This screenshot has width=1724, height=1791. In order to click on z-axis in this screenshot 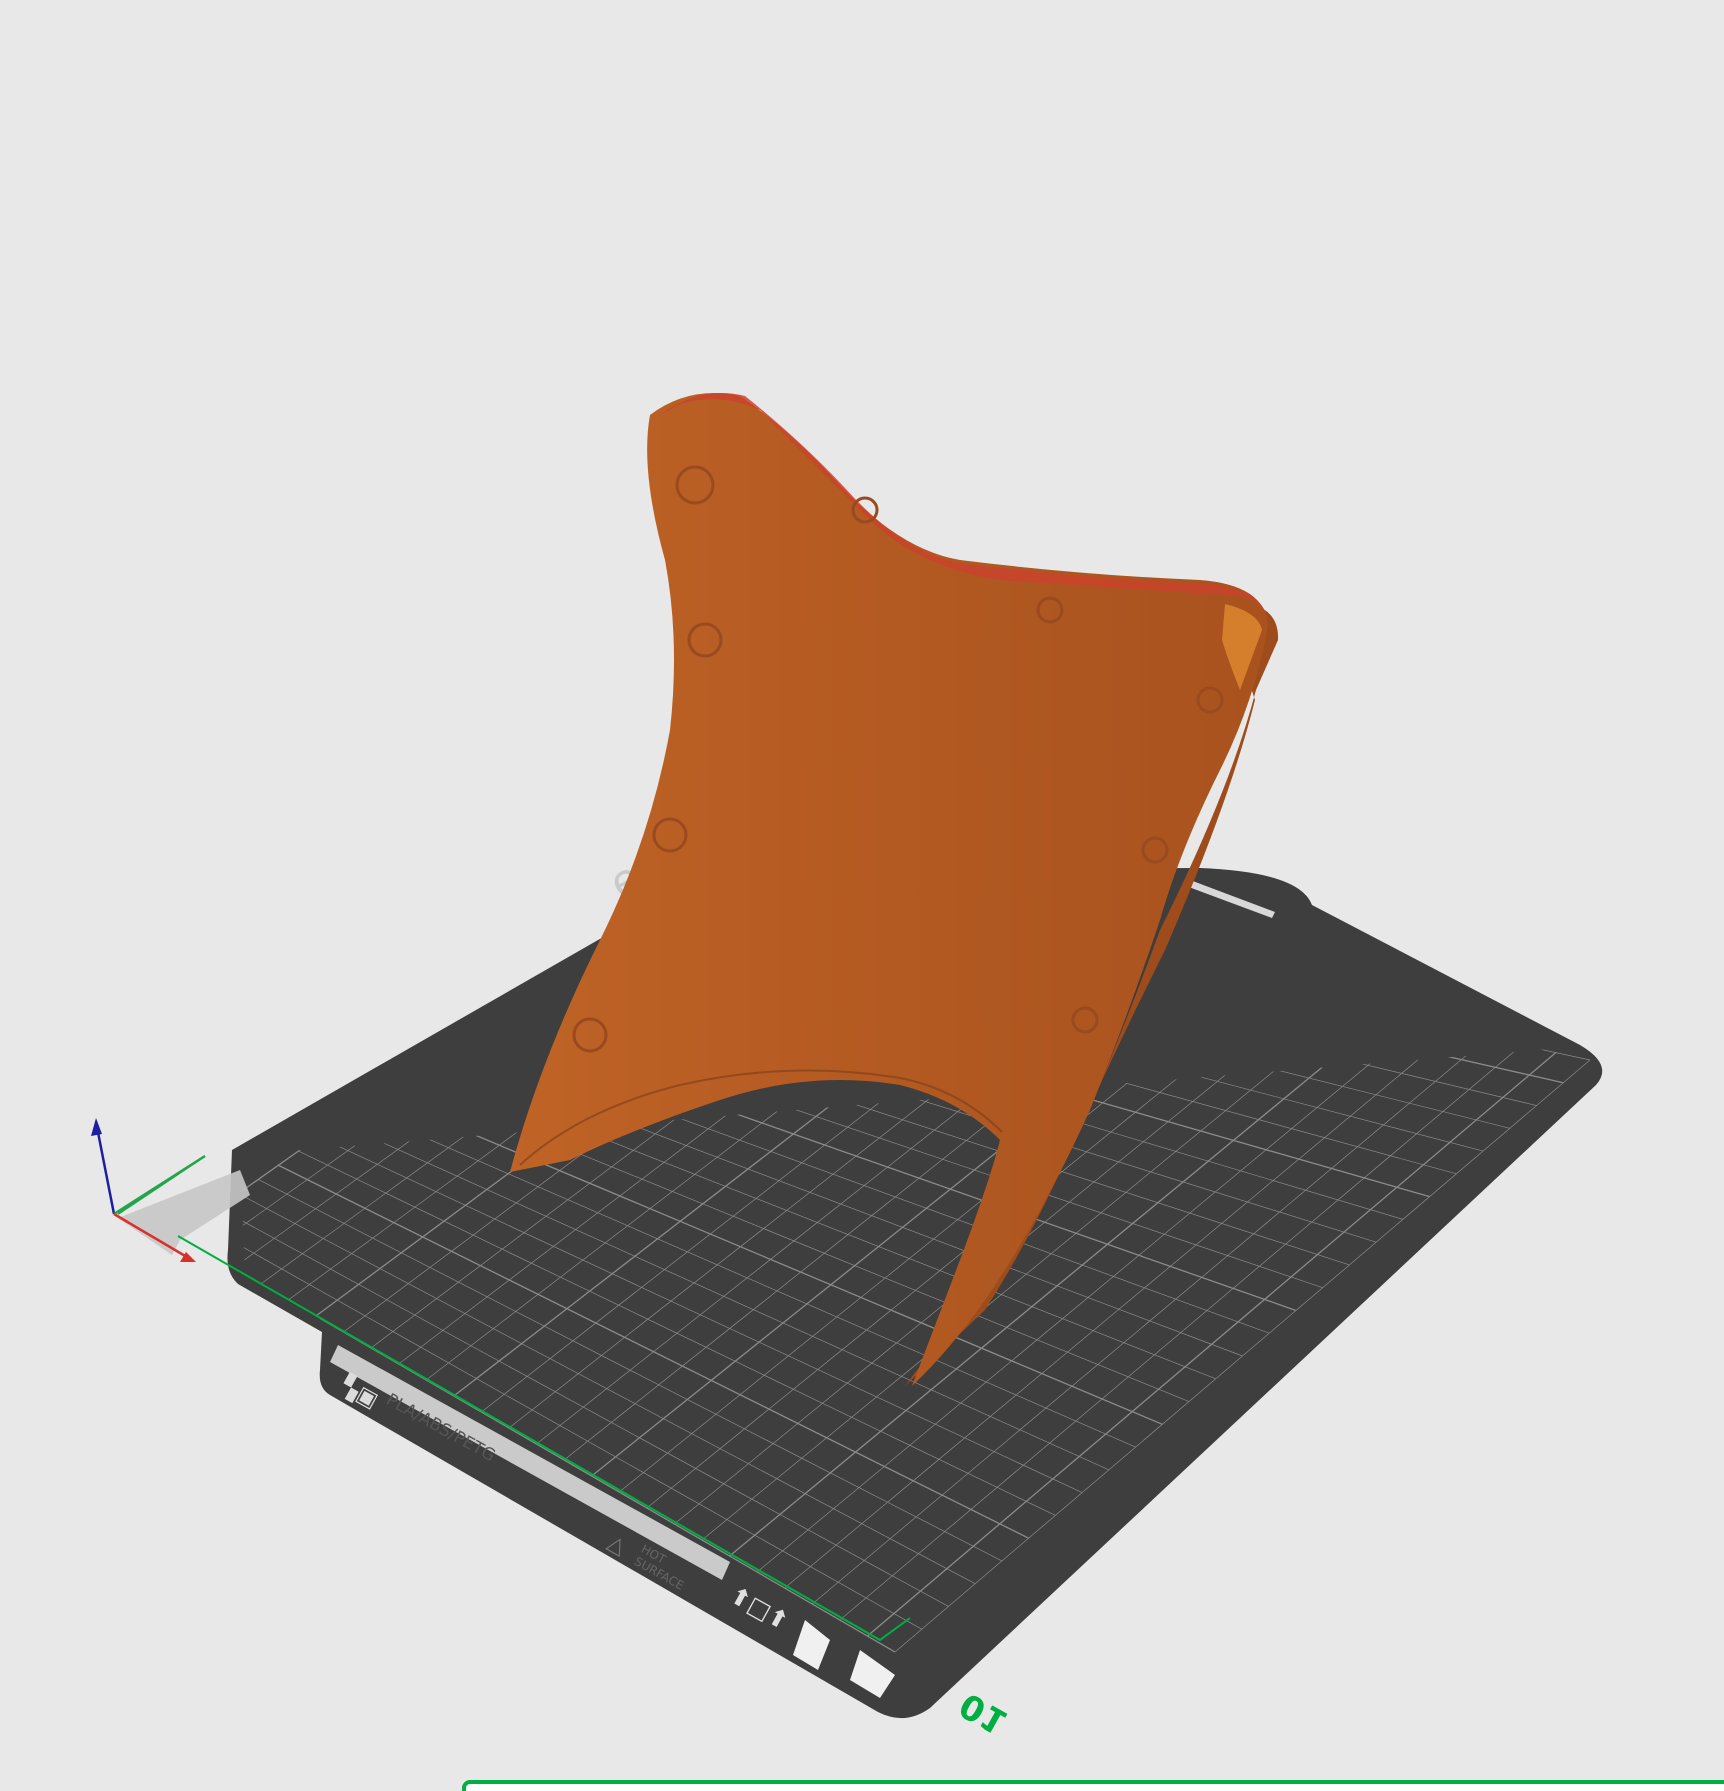, I will do `click(105, 1168)`.